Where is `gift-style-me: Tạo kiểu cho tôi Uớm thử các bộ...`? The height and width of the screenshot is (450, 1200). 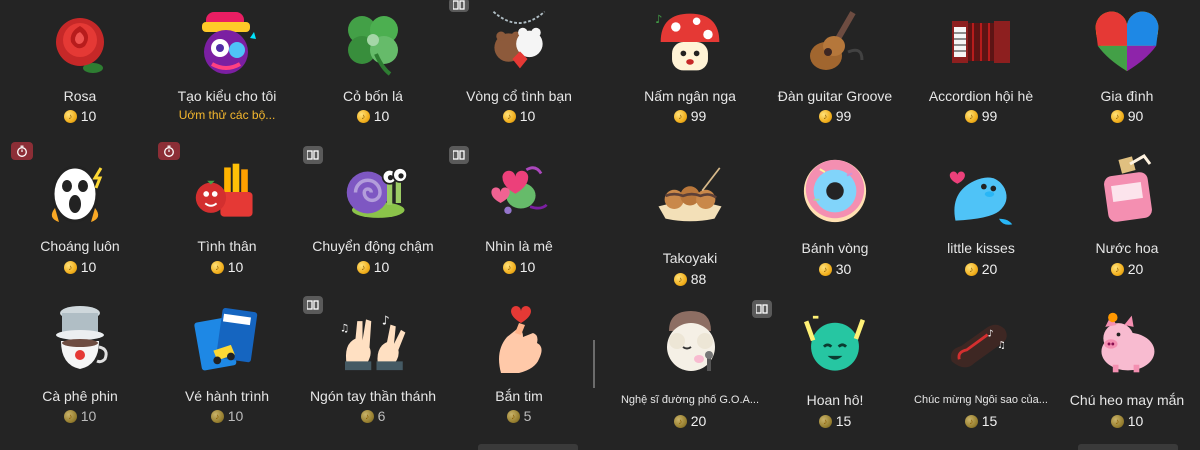 gift-style-me: Tạo kiểu cho tôi Uớm thử các bộ... is located at coordinates (227, 75).